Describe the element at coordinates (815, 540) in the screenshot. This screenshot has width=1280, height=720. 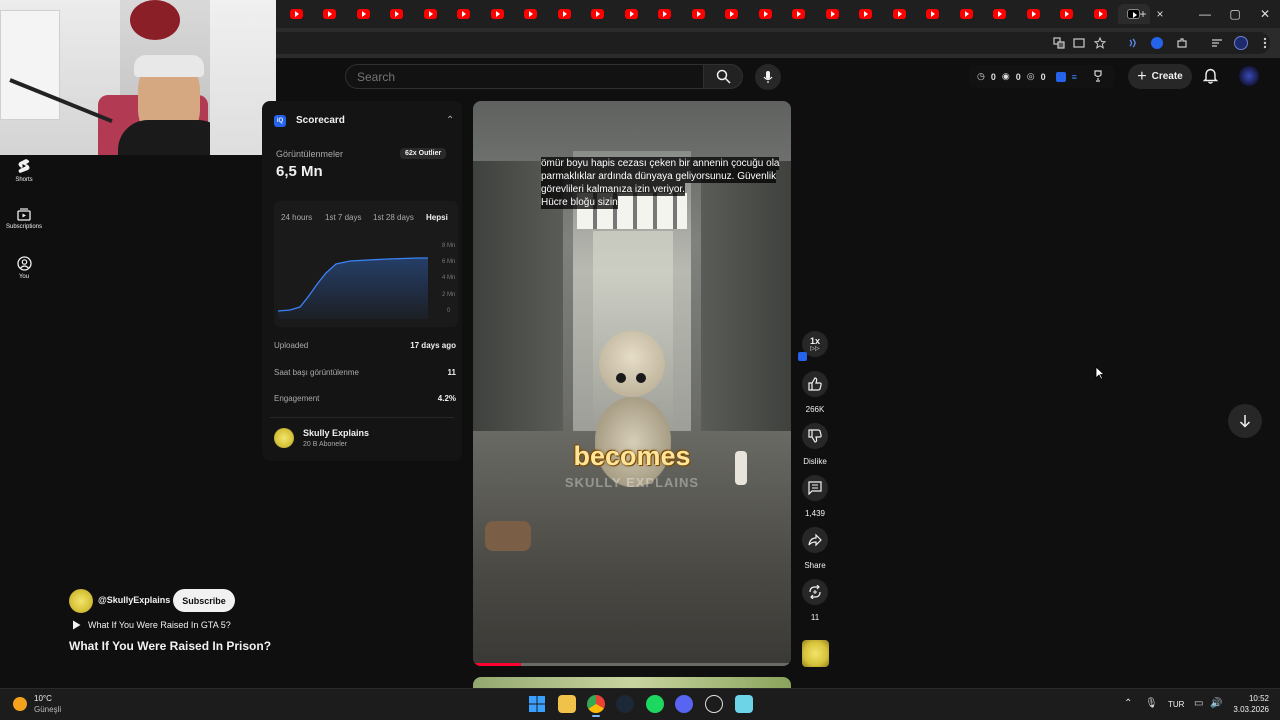
I see `share-button` at that location.